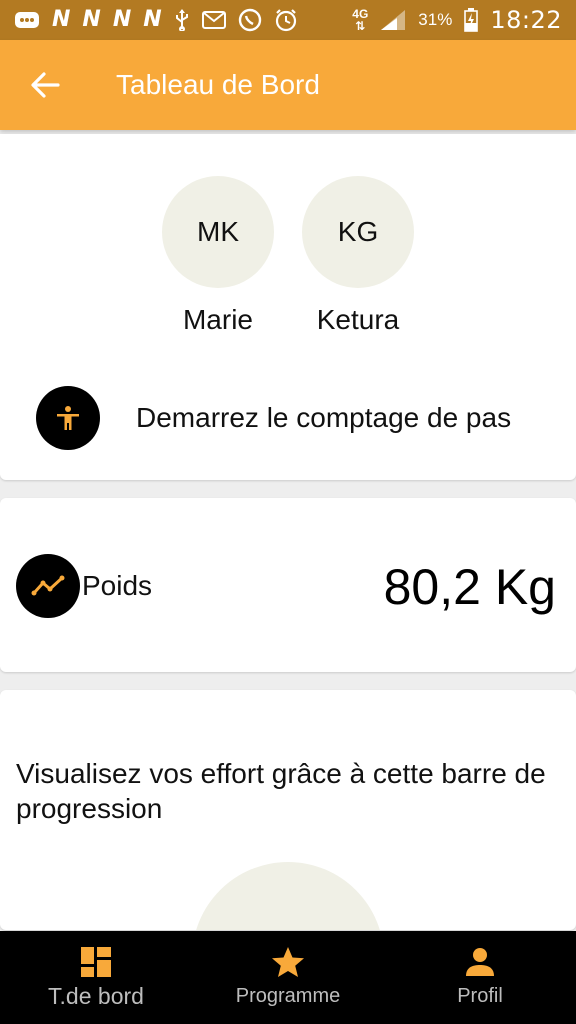  Describe the element at coordinates (182, 20) in the screenshot. I see `usb-icon` at that location.